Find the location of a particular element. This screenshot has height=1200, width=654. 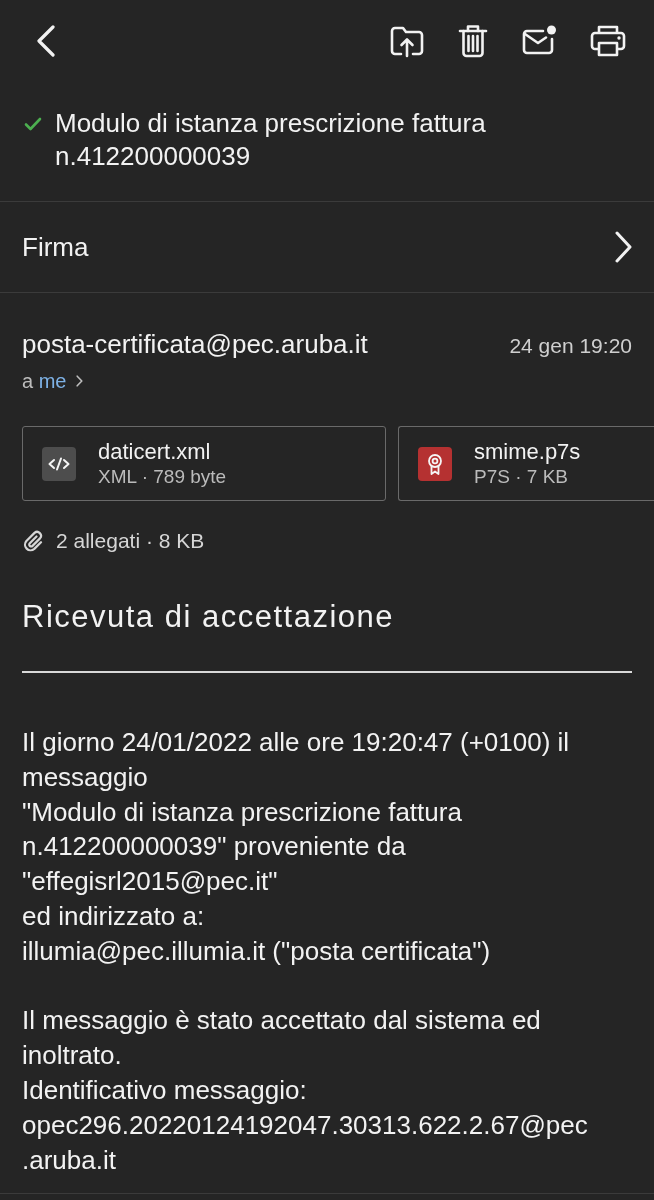

folder-upload-icon is located at coordinates (407, 41).